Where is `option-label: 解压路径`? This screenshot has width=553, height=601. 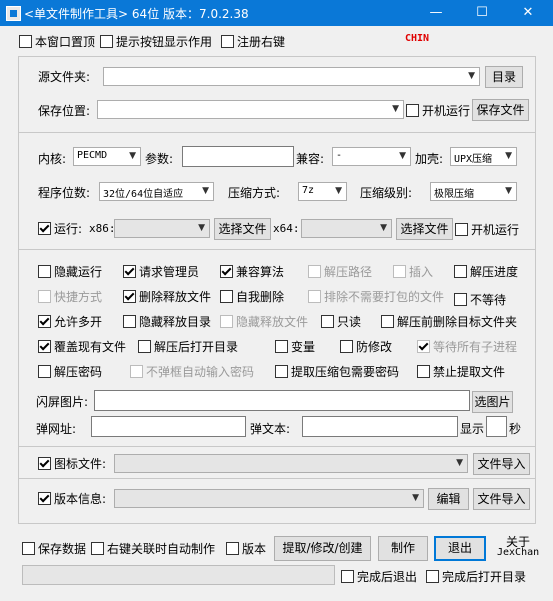
option-label: 解压路径 is located at coordinates (348, 271).